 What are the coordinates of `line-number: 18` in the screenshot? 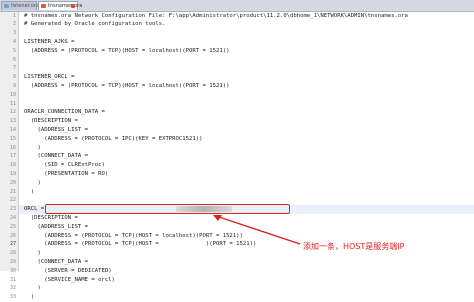 It's located at (12, 165).